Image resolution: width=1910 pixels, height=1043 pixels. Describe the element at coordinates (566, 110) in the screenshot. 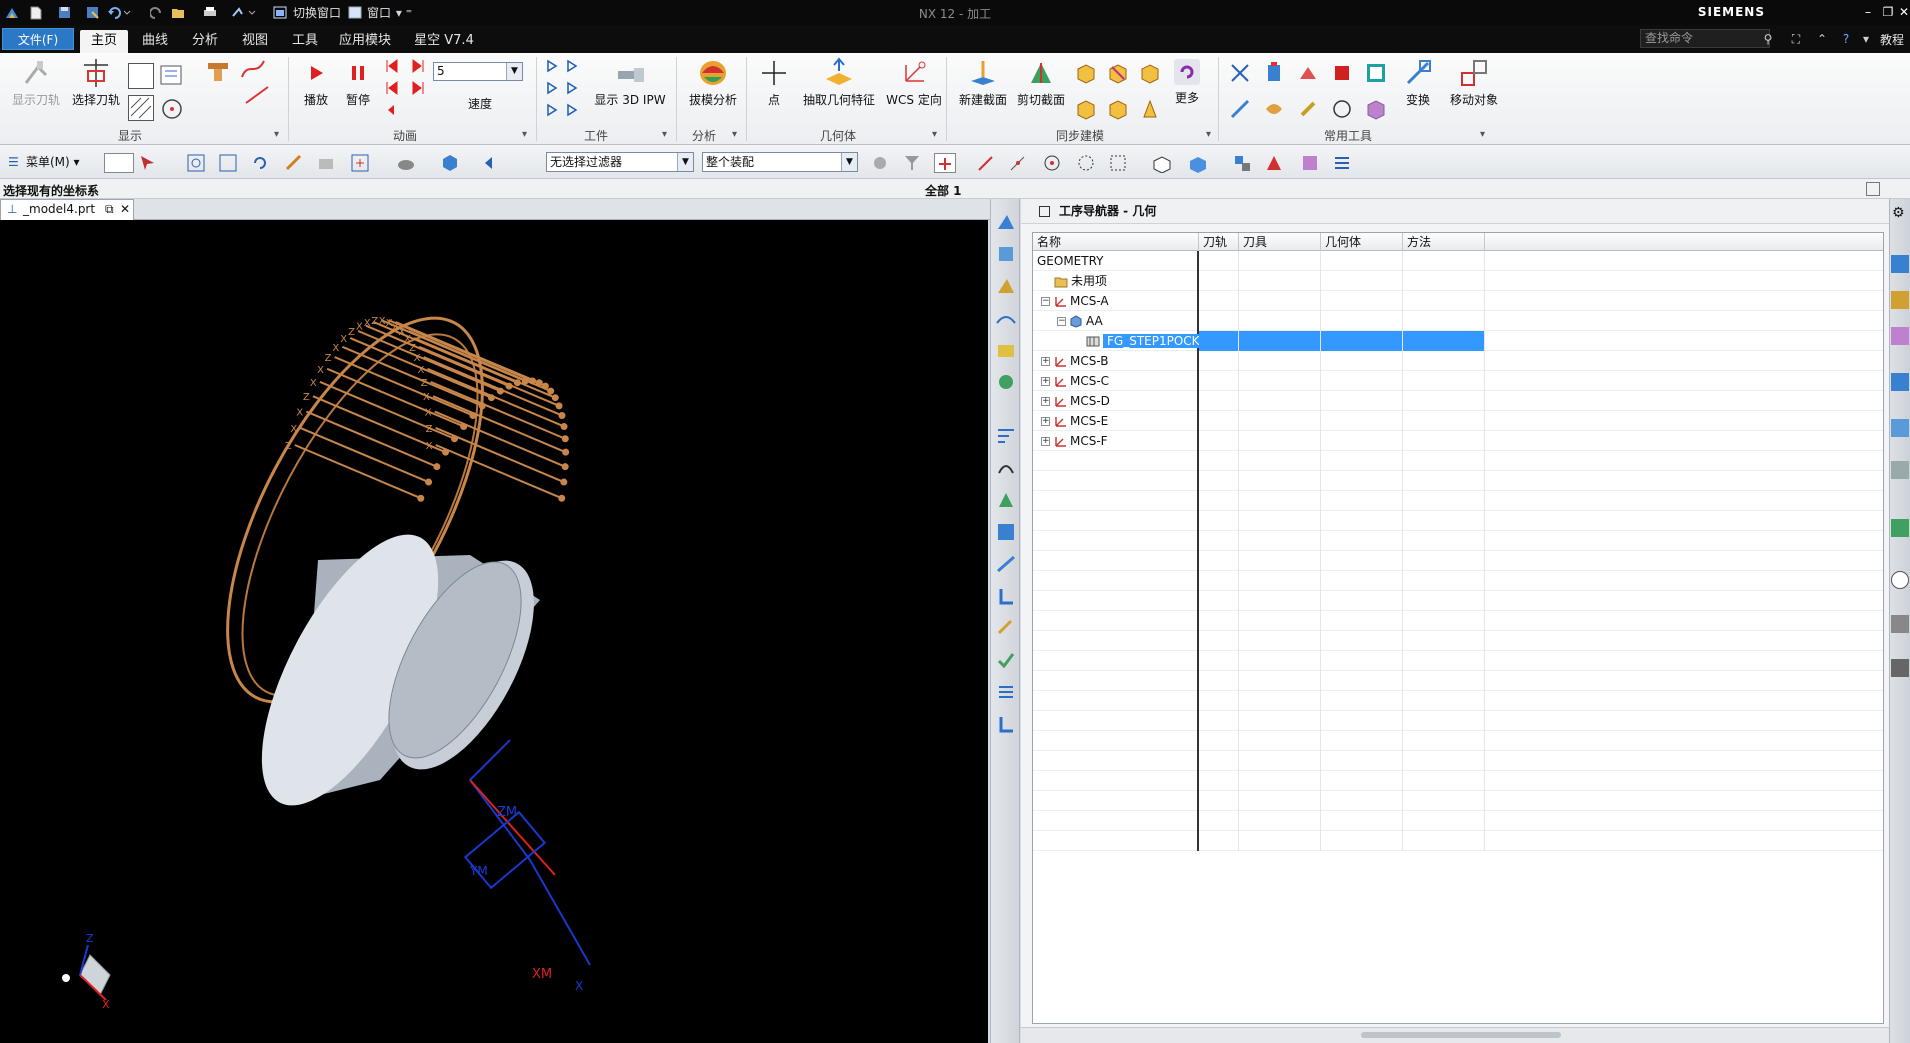

I see `workpiece-3d-icon` at that location.